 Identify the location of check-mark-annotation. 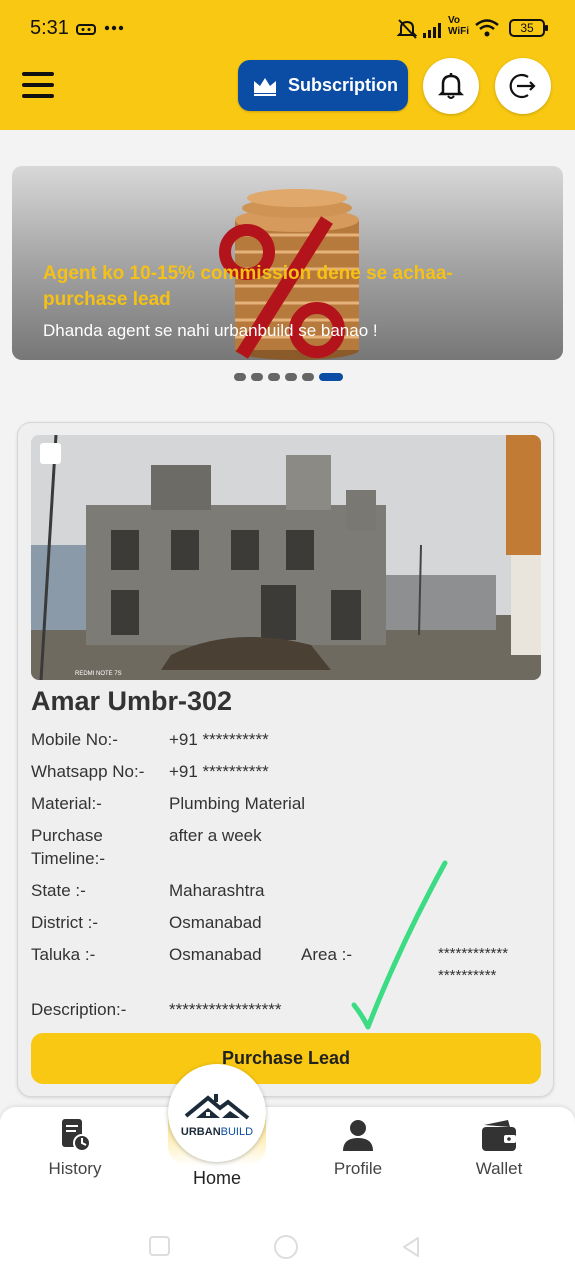
(399, 945).